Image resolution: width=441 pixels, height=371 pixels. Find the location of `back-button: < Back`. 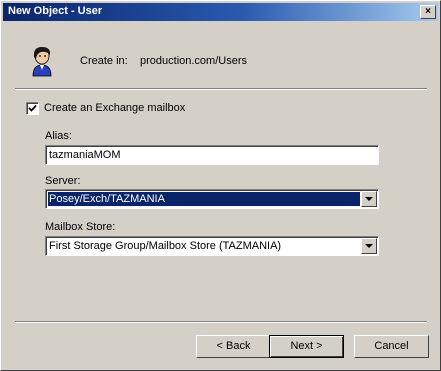

back-button: < Back is located at coordinates (233, 346).